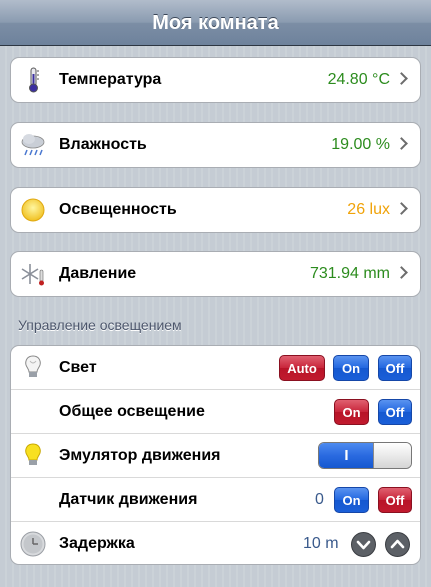 The image size is (431, 587). What do you see at coordinates (33, 454) in the screenshot?
I see `yellow-bulb-icon` at bounding box center [33, 454].